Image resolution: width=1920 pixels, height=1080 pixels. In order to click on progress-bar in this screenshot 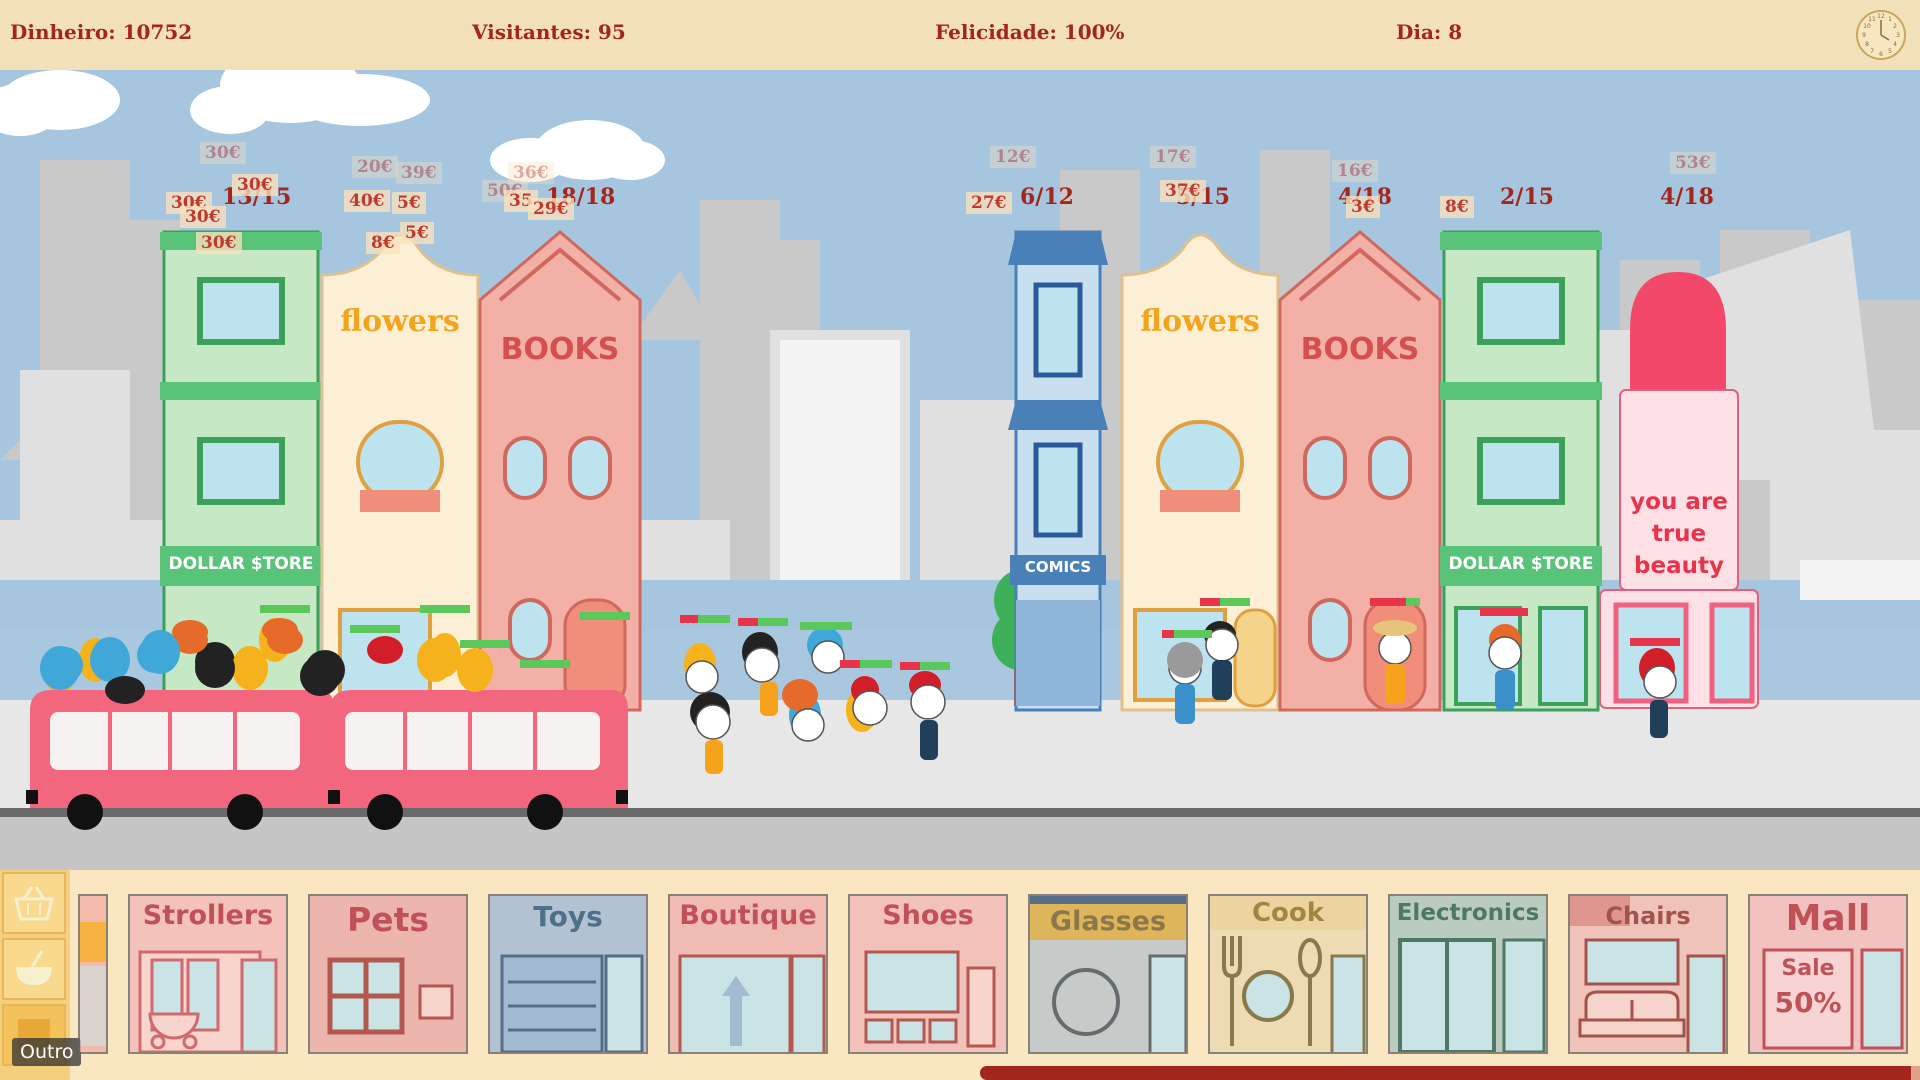, I will do `click(1450, 1073)`.